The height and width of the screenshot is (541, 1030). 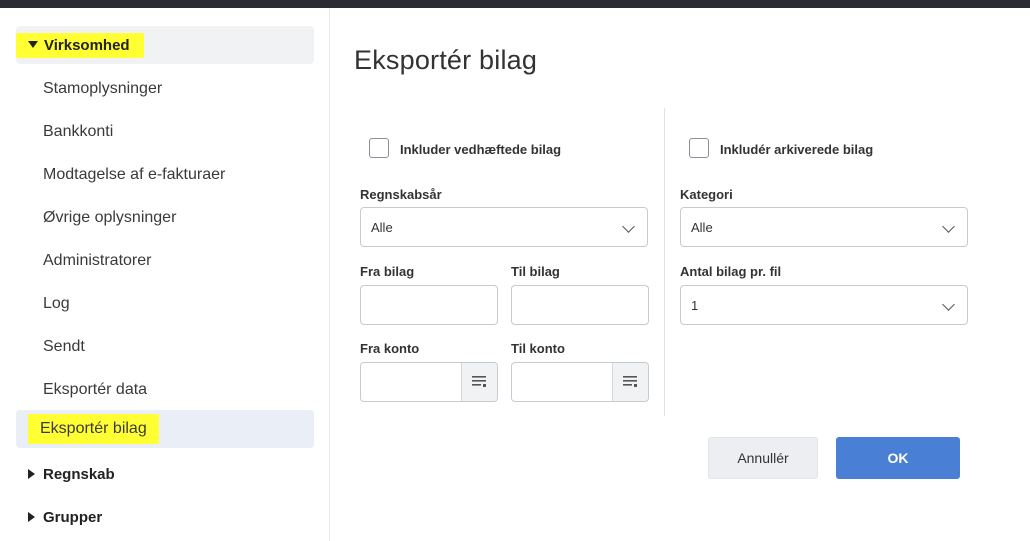 What do you see at coordinates (93, 429) in the screenshot?
I see `sidebar-item-label: Eksportér bilag` at bounding box center [93, 429].